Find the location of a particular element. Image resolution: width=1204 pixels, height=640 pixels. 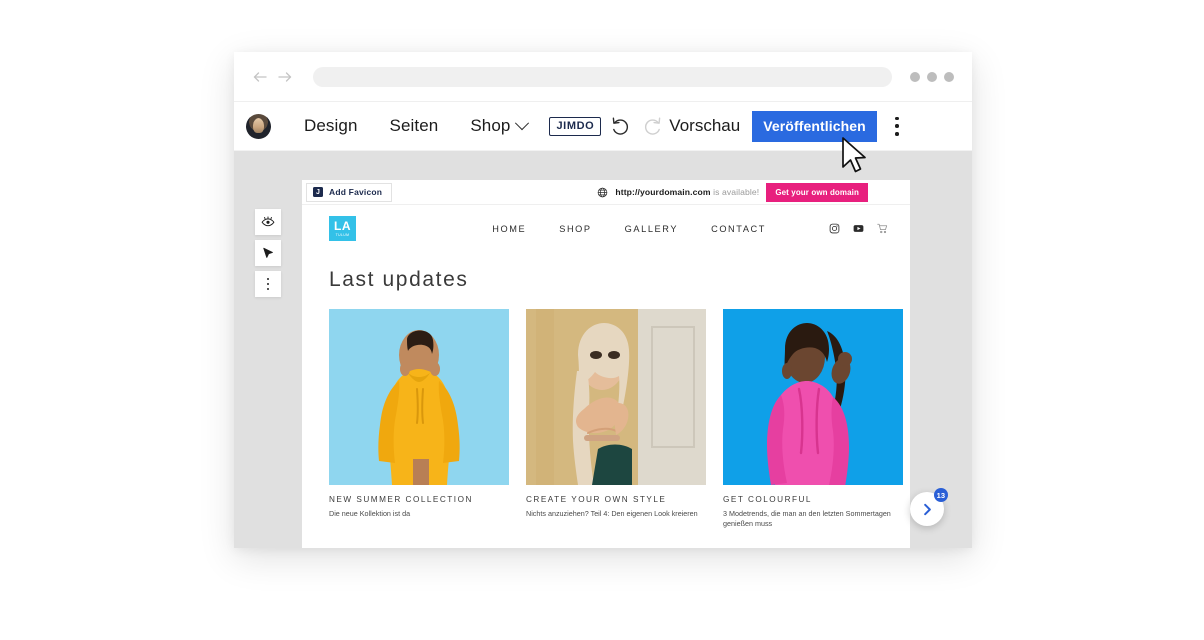

menu-item-design: Design is located at coordinates (331, 126).